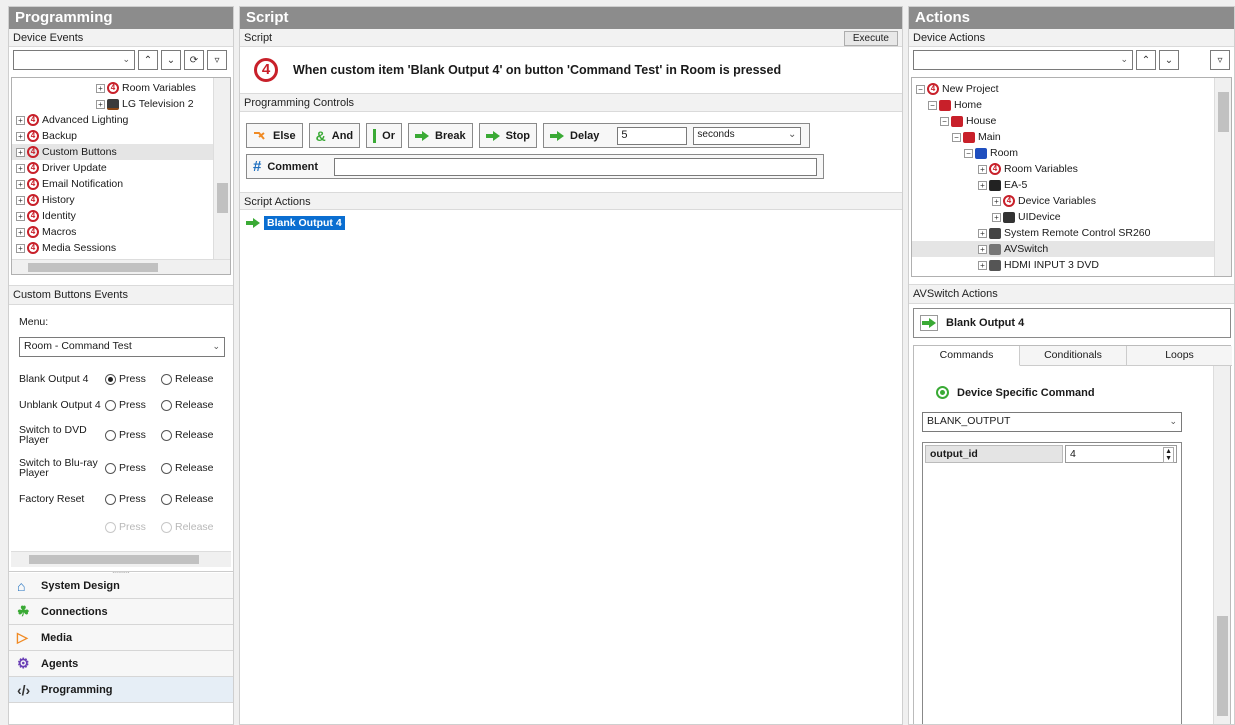 Image resolution: width=1235 pixels, height=725 pixels. Describe the element at coordinates (1071, 201) in the screenshot. I see `tree-item: +4 Device Variables` at that location.